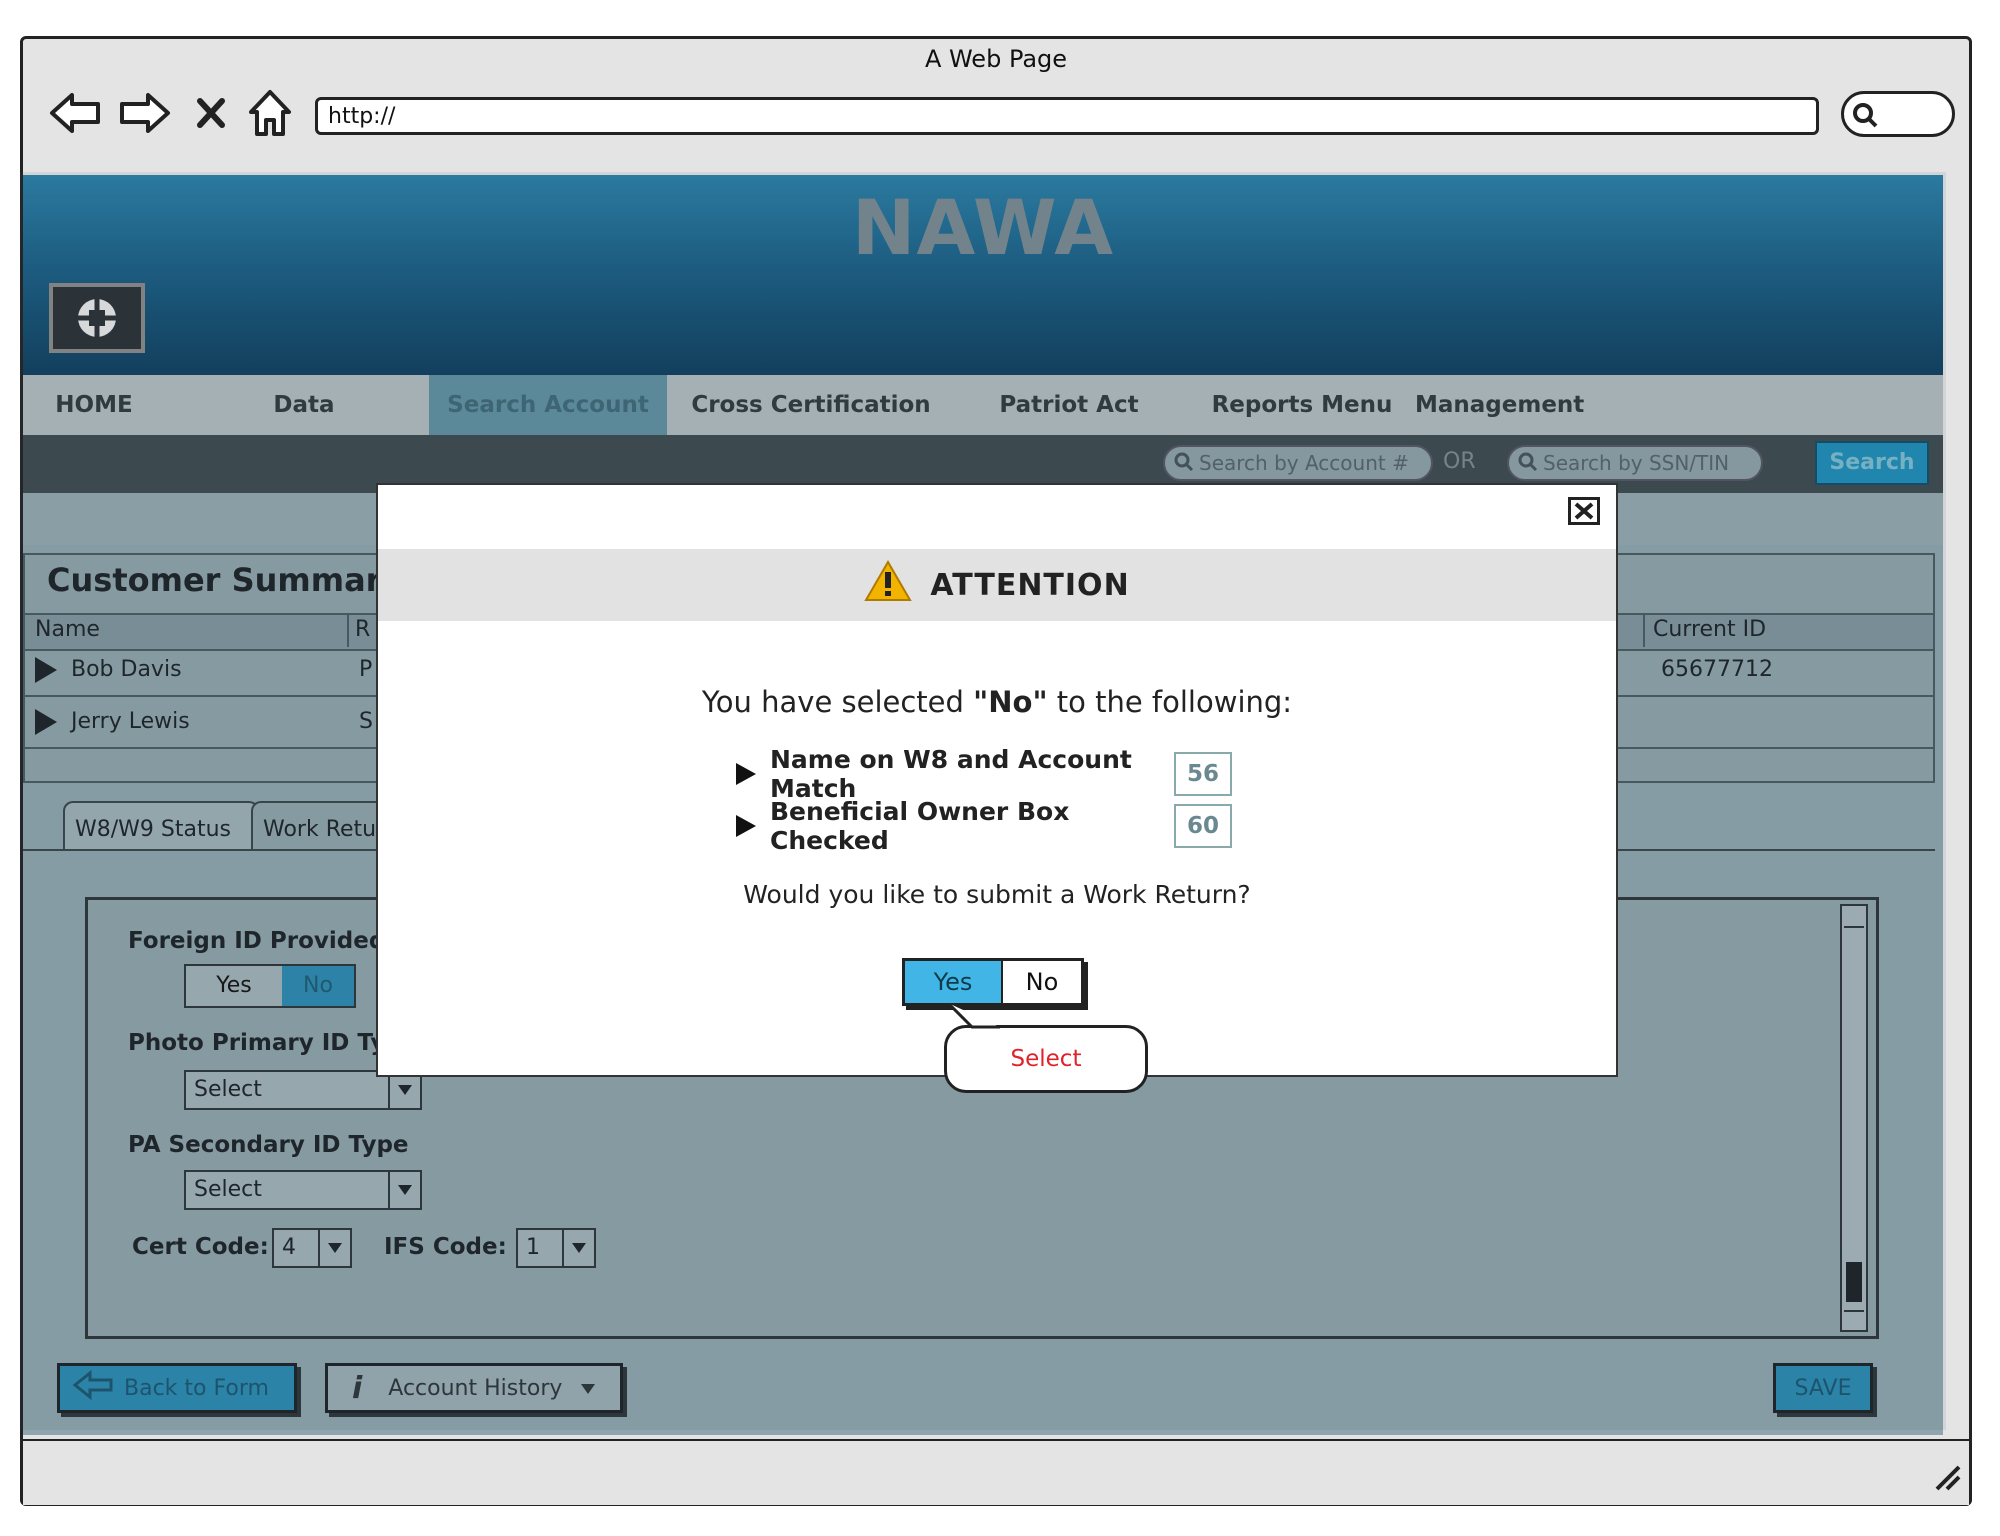 The image size is (2000, 1536). I want to click on close-icon, so click(1584, 511).